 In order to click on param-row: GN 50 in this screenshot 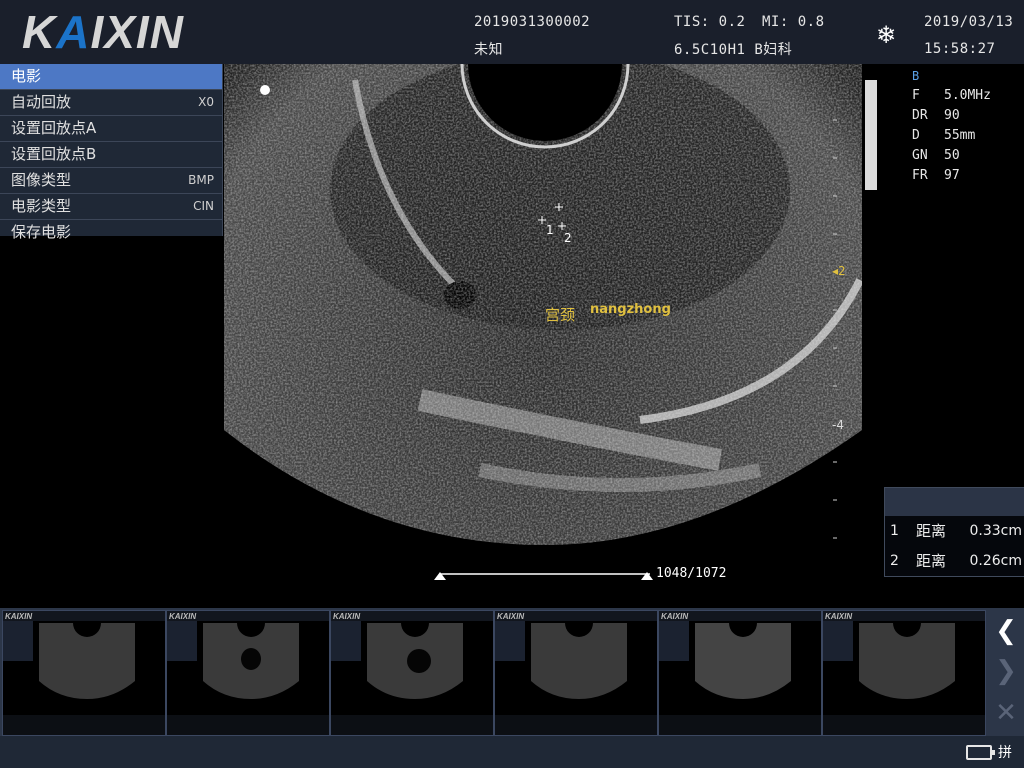, I will do `click(936, 155)`.